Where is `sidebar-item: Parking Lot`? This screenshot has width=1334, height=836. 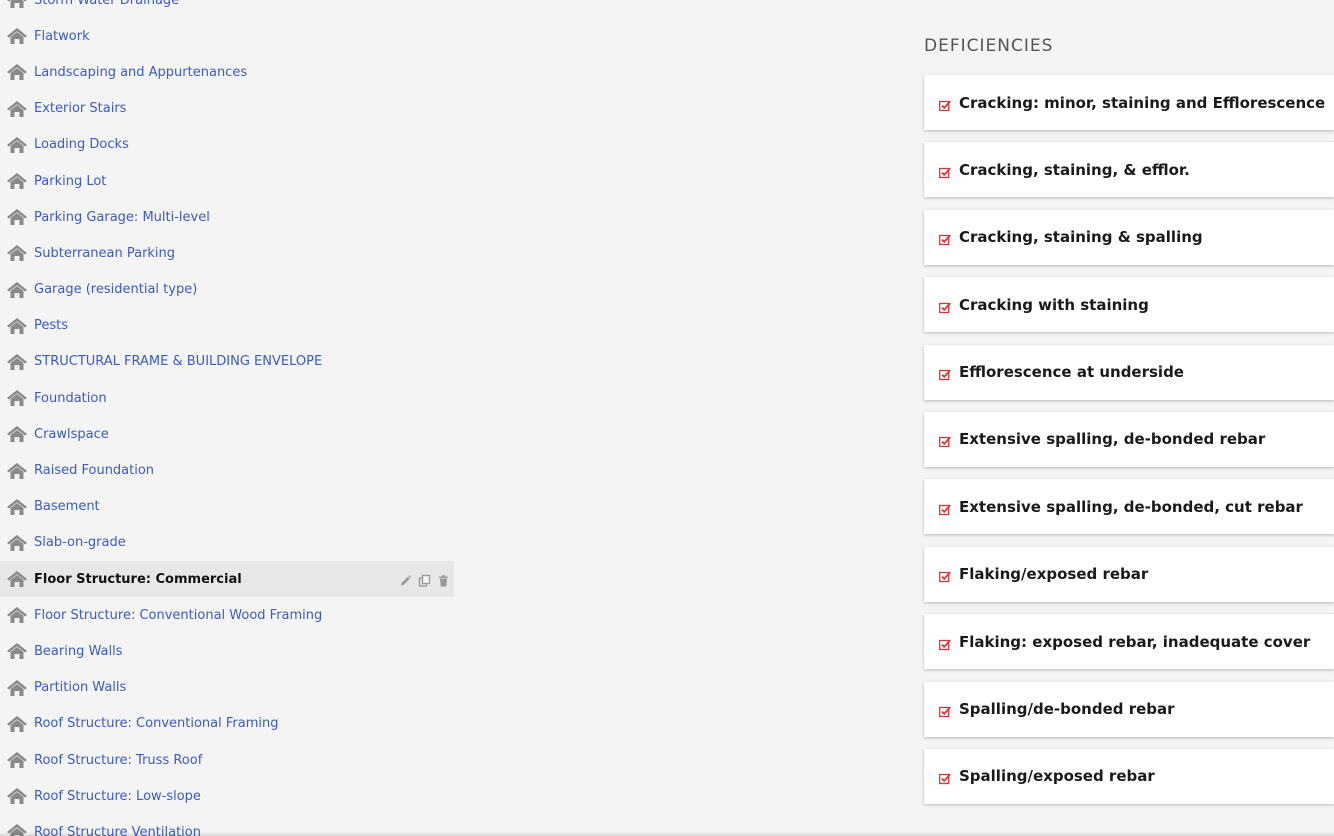
sidebar-item: Parking Lot is located at coordinates (227, 181).